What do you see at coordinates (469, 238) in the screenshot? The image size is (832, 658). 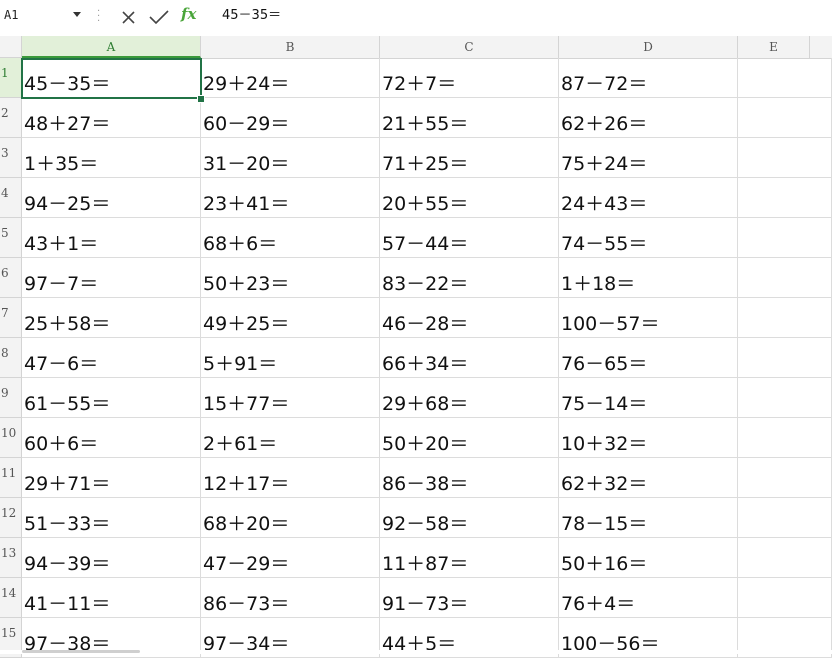 I see `table-cell: 57－44＝` at bounding box center [469, 238].